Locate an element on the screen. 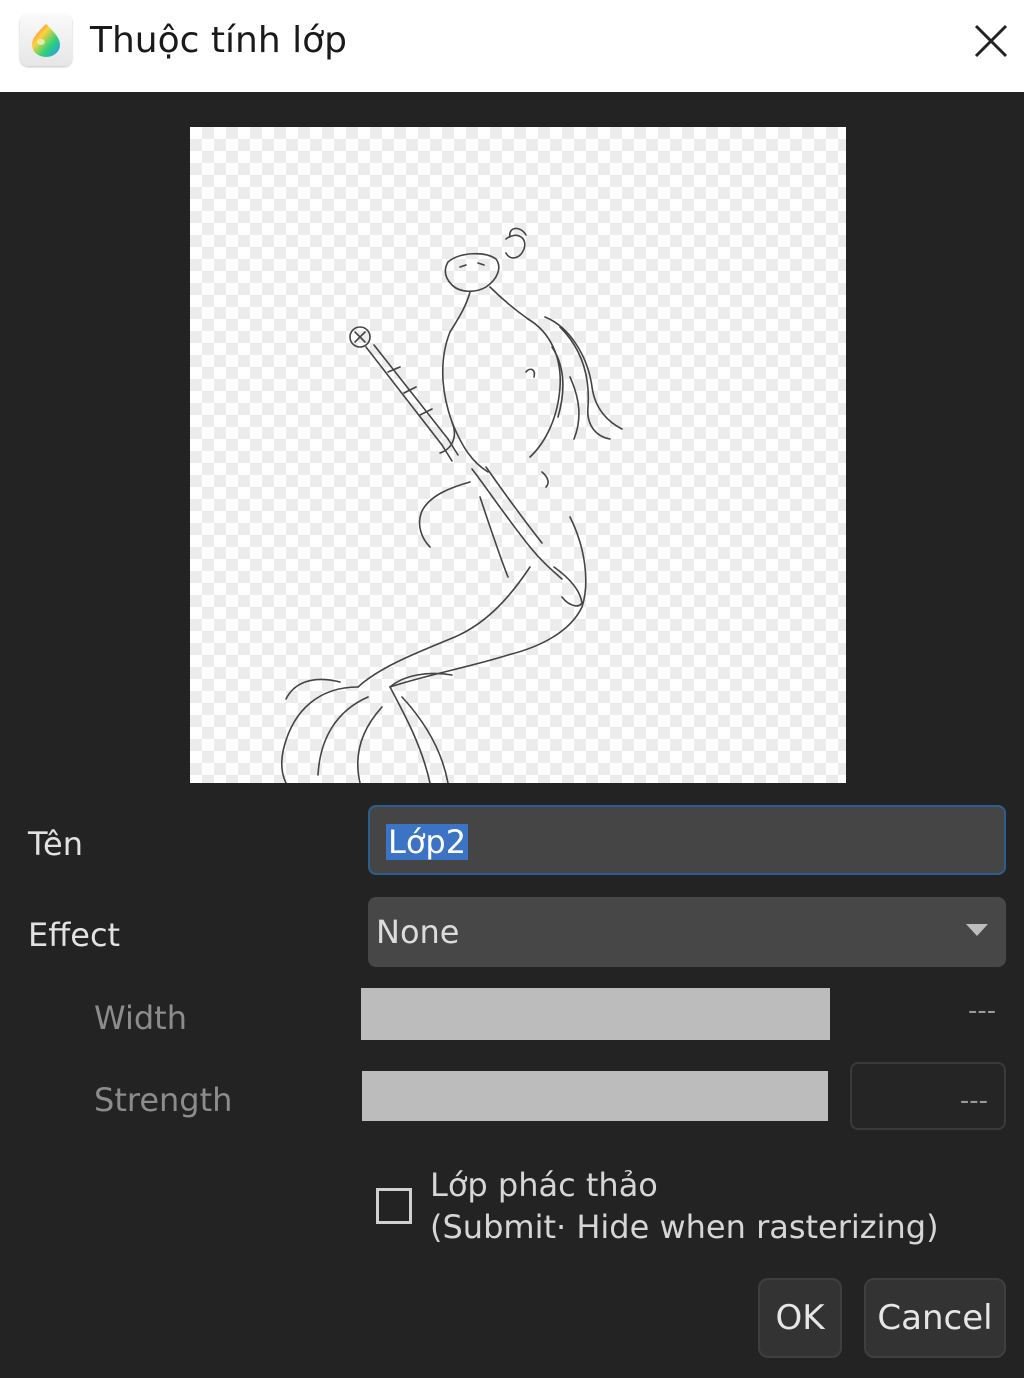  close-button is located at coordinates (990, 40).